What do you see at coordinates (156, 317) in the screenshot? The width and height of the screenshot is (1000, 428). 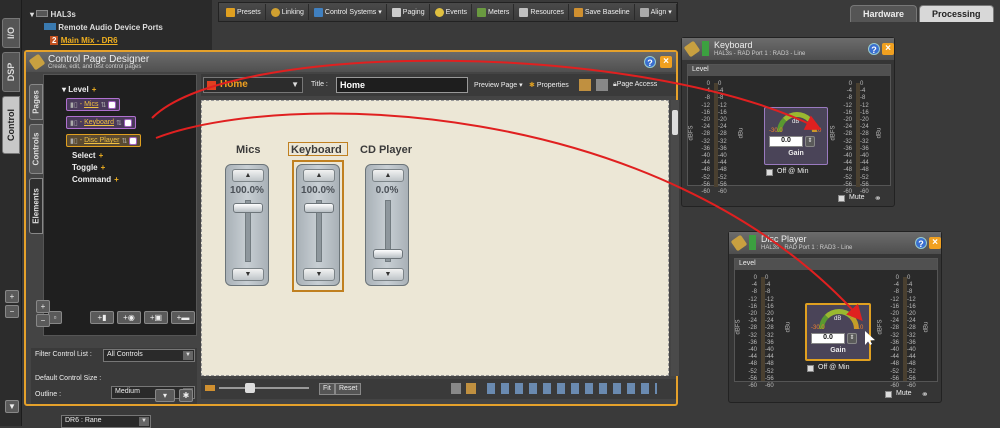 I see `add-toggle-button: +▣` at bounding box center [156, 317].